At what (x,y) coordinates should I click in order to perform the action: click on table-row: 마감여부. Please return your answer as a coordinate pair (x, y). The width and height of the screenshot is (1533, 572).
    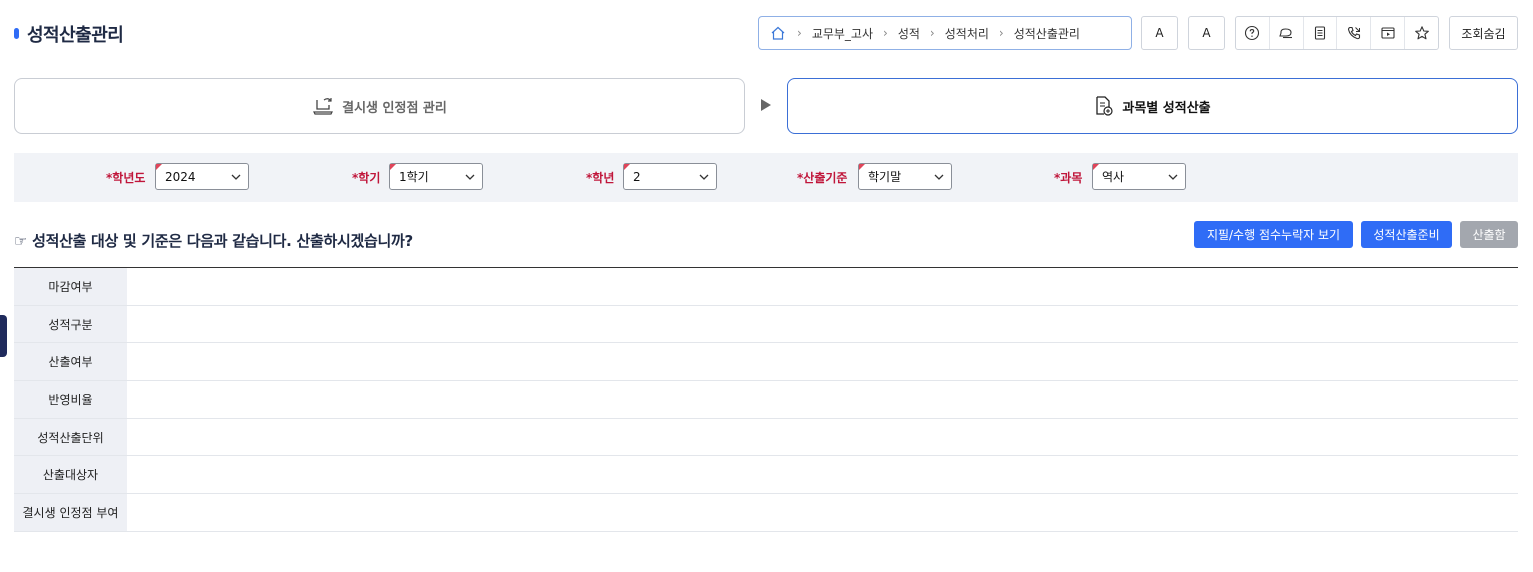
    Looking at the image, I should click on (766, 287).